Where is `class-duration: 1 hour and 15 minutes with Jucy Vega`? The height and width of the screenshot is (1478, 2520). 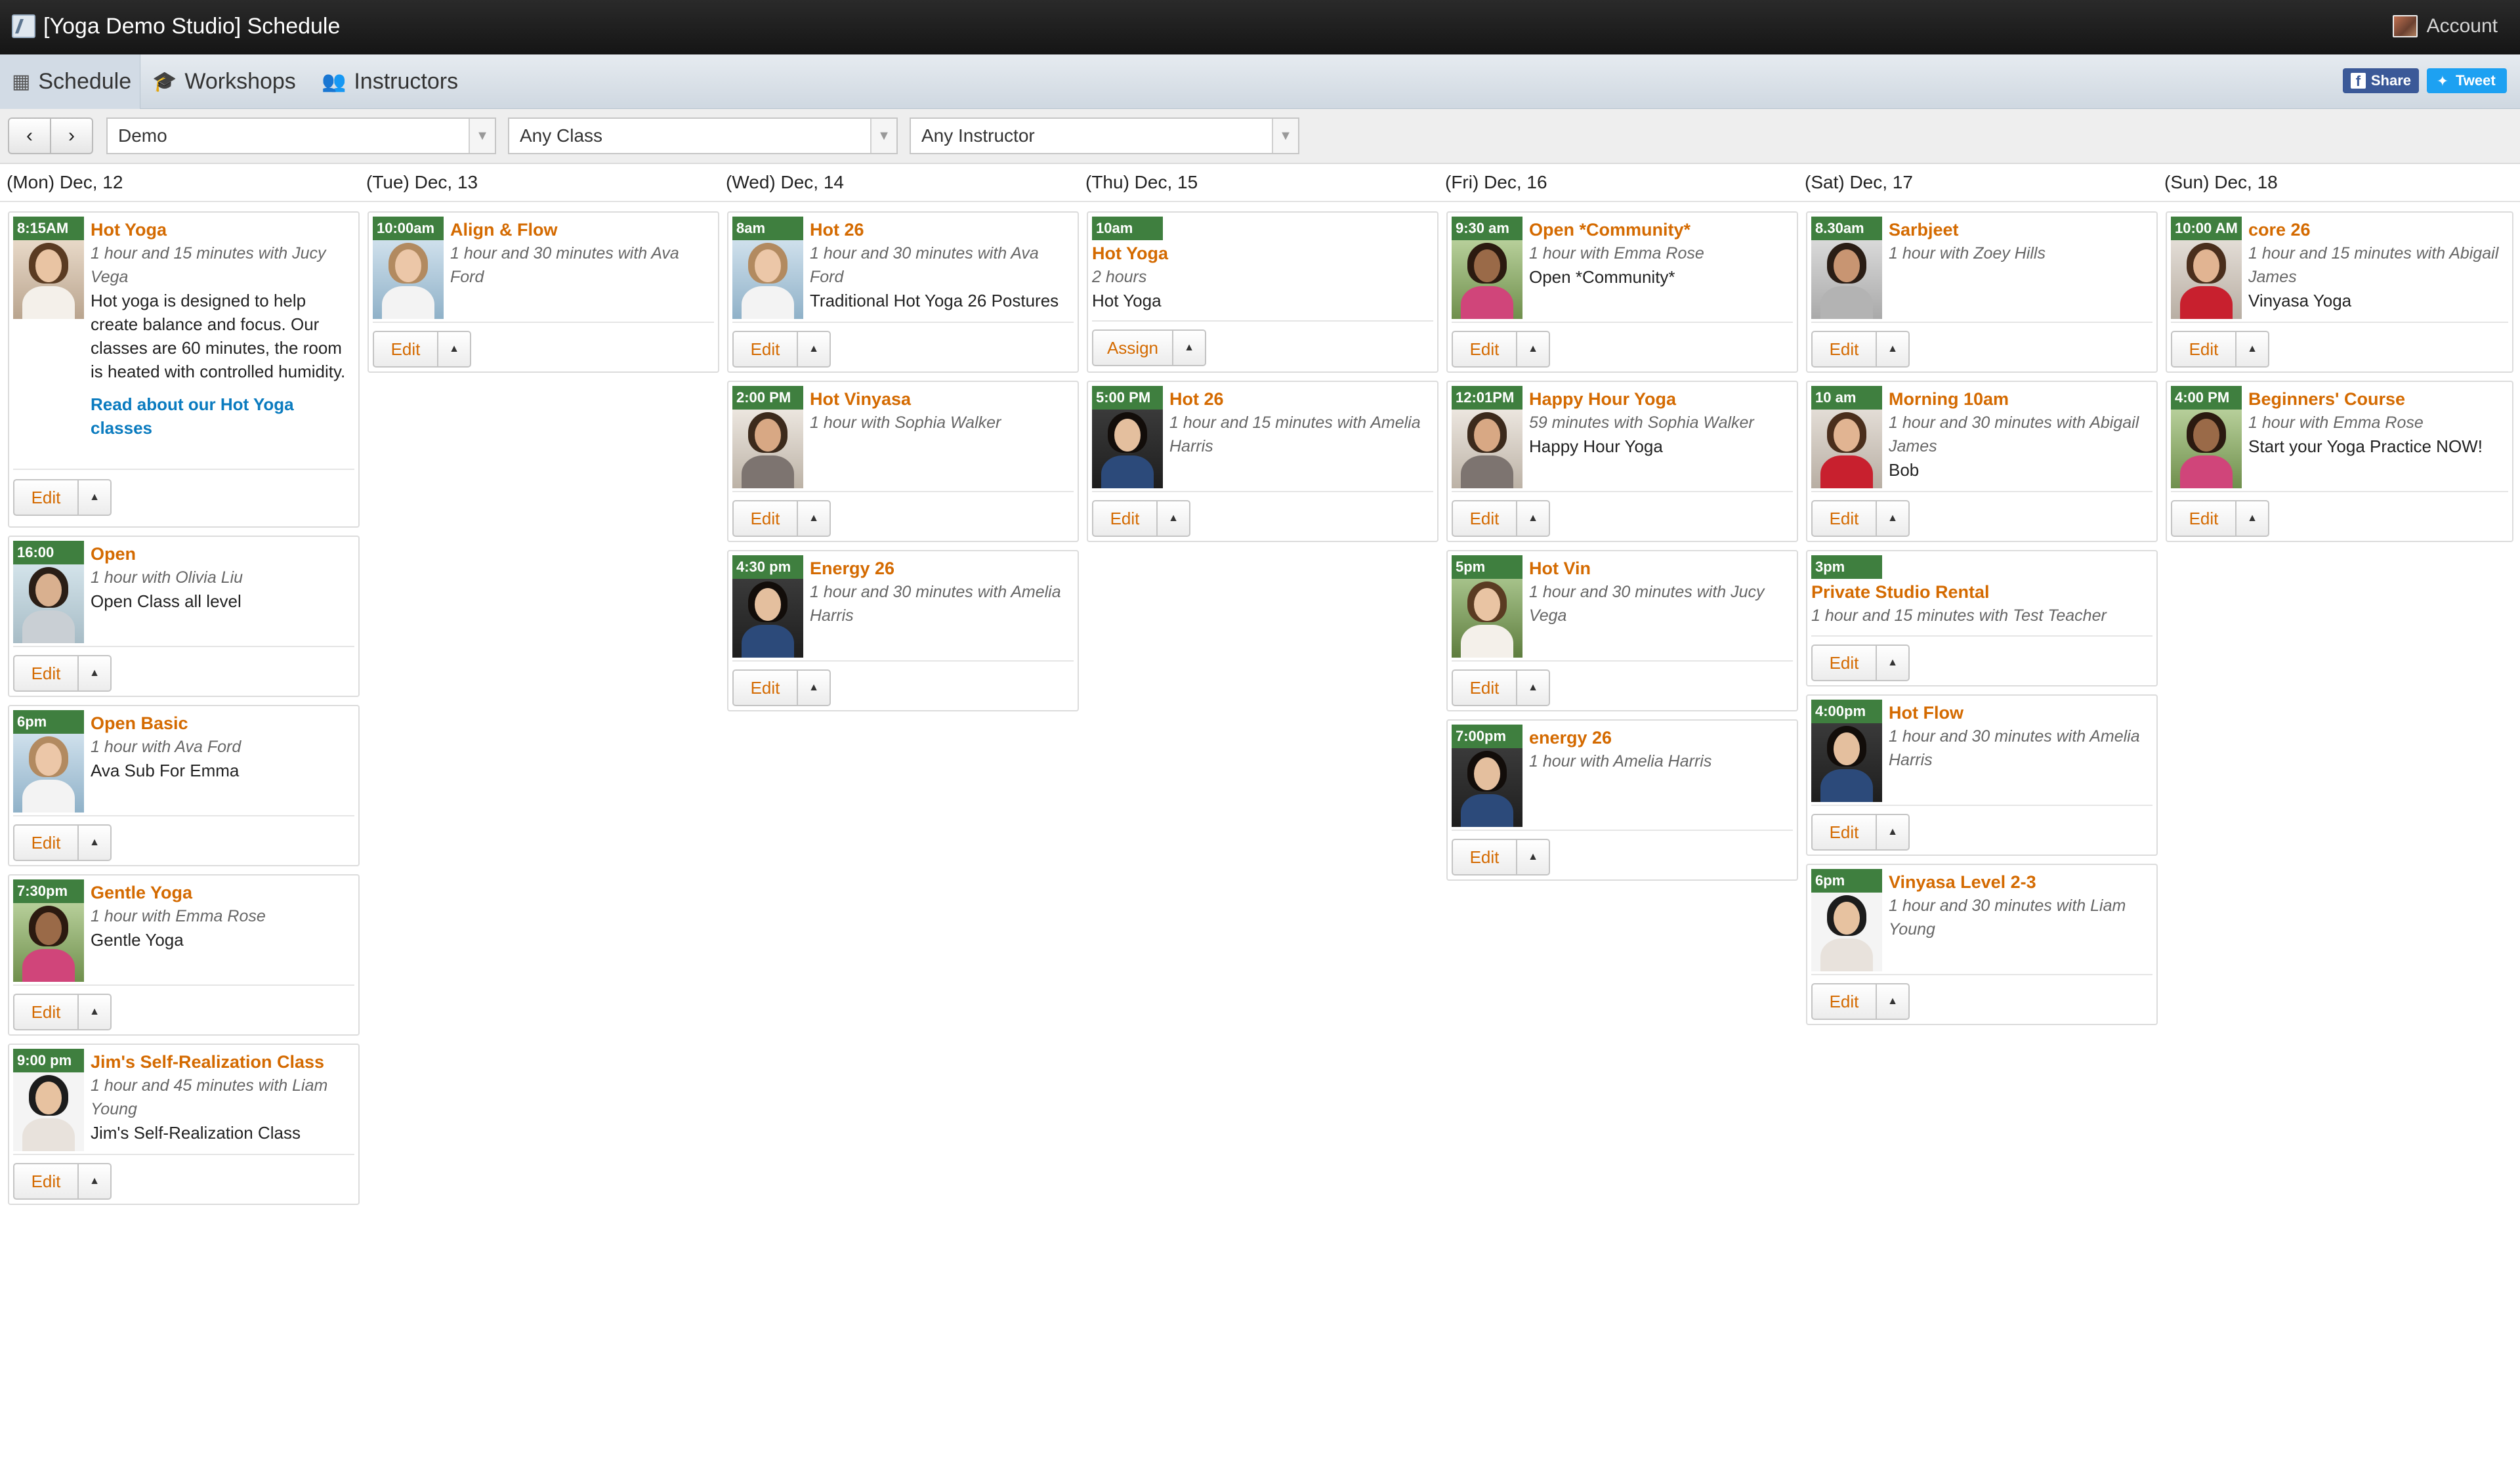 class-duration: 1 hour and 15 minutes with Jucy Vega is located at coordinates (208, 265).